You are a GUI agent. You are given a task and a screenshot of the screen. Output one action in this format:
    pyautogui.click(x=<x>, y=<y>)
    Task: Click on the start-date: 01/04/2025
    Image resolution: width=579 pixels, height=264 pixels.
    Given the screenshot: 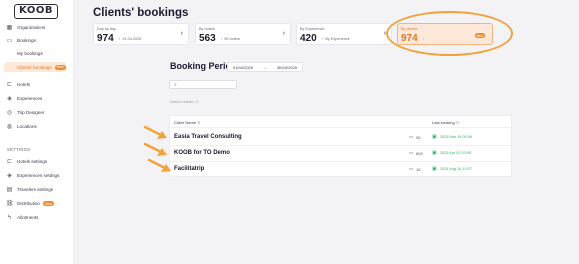 What is the action you would take?
    pyautogui.click(x=243, y=67)
    